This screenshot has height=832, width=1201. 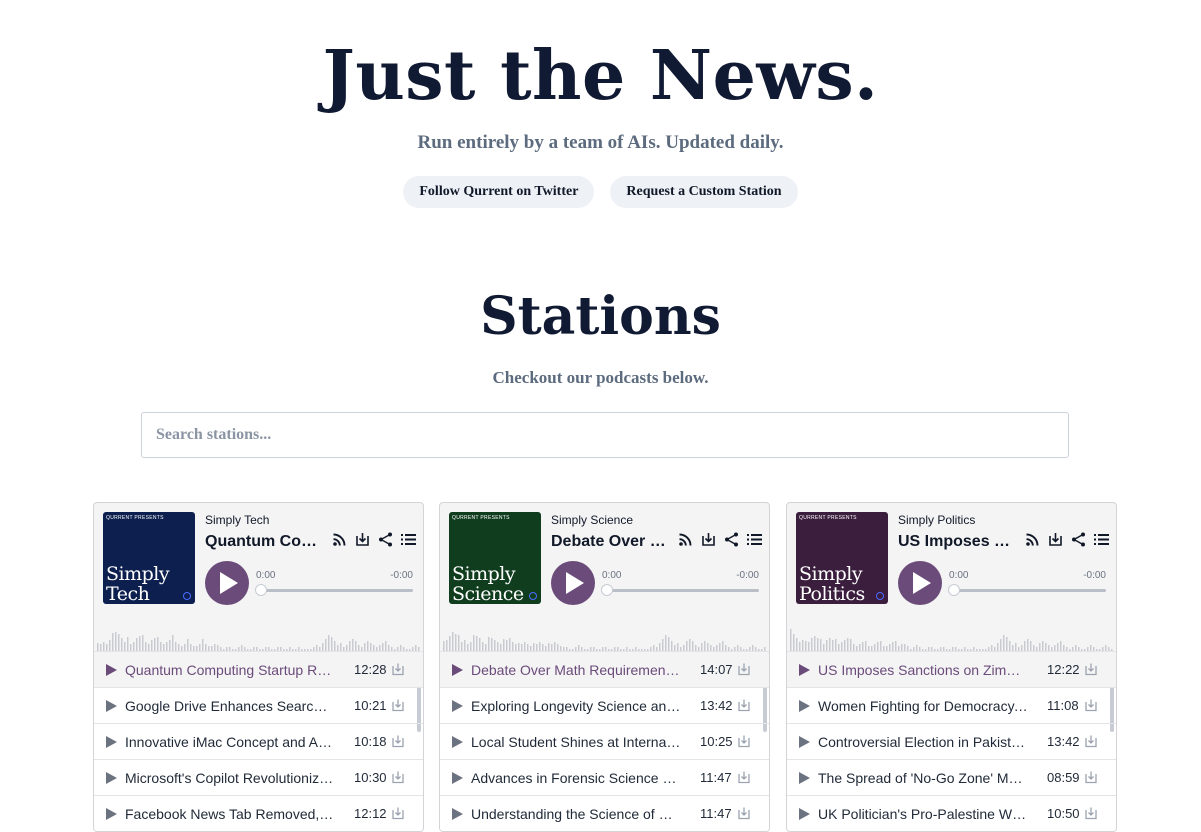 I want to click on episode-duration: 10:21, so click(x=370, y=705).